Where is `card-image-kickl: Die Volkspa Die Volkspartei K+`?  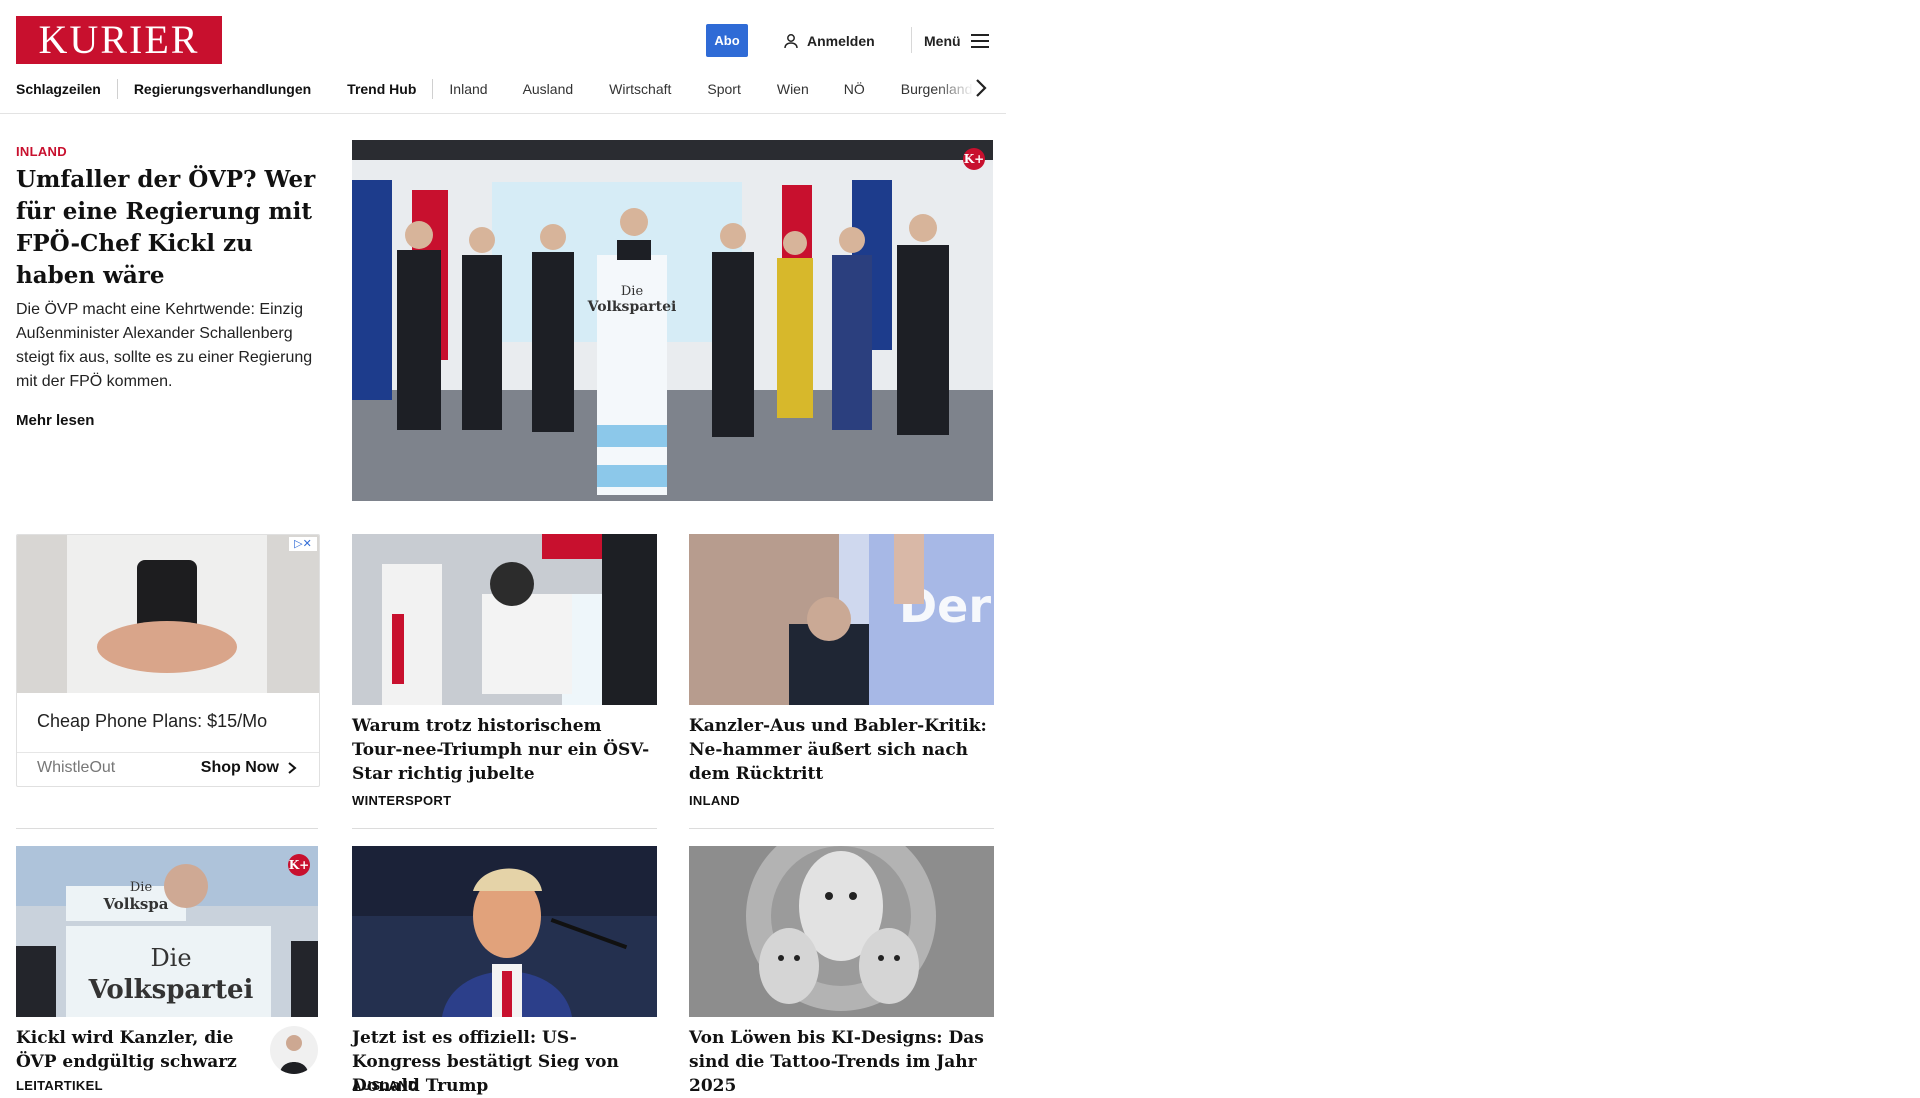
card-image-kickl: Die Volkspa Die Volkspartei K+ is located at coordinates (167, 931).